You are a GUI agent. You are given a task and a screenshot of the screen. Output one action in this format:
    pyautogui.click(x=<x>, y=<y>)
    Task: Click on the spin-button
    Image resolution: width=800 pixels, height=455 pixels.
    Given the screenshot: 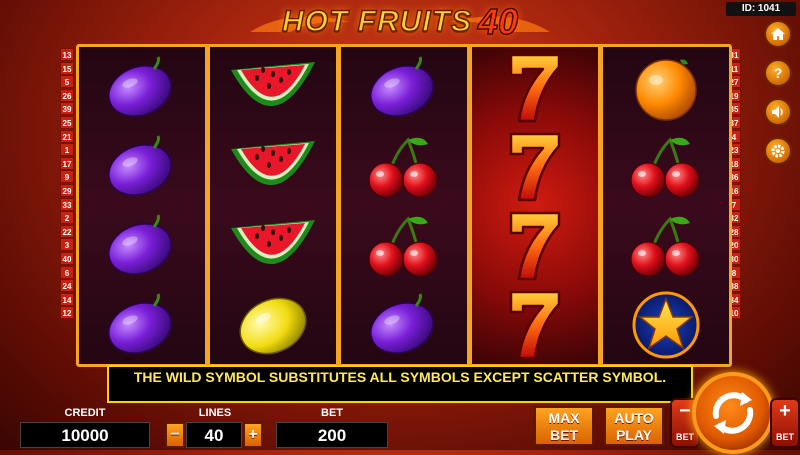 What is the action you would take?
    pyautogui.click(x=733, y=413)
    